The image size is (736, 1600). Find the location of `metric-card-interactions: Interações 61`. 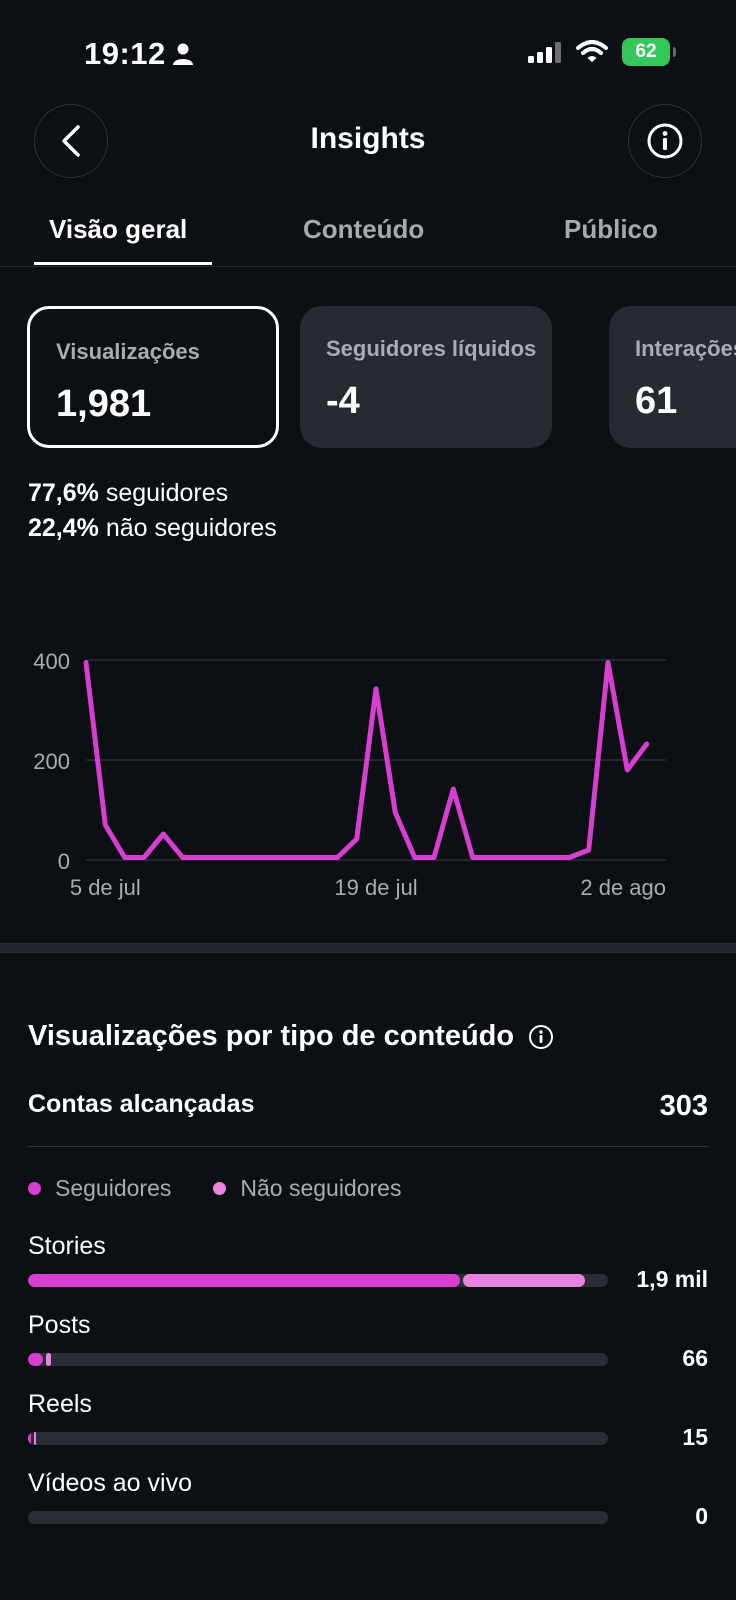

metric-card-interactions: Interações 61 is located at coordinates (672, 377).